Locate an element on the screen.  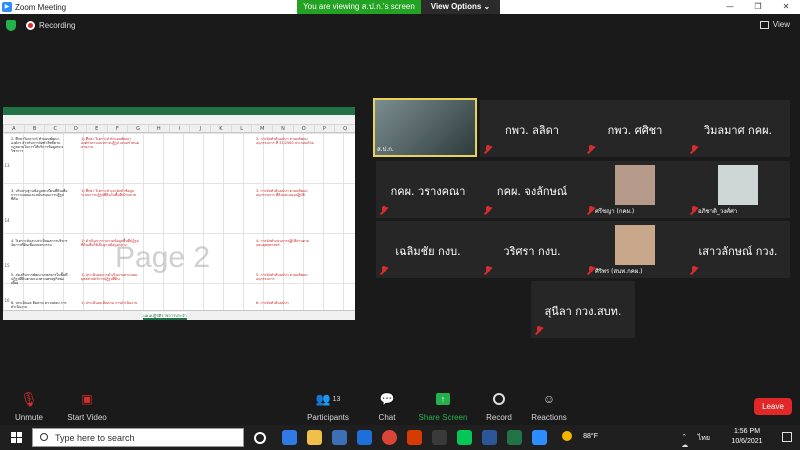
column-header: K is located at coordinates (220, 128).